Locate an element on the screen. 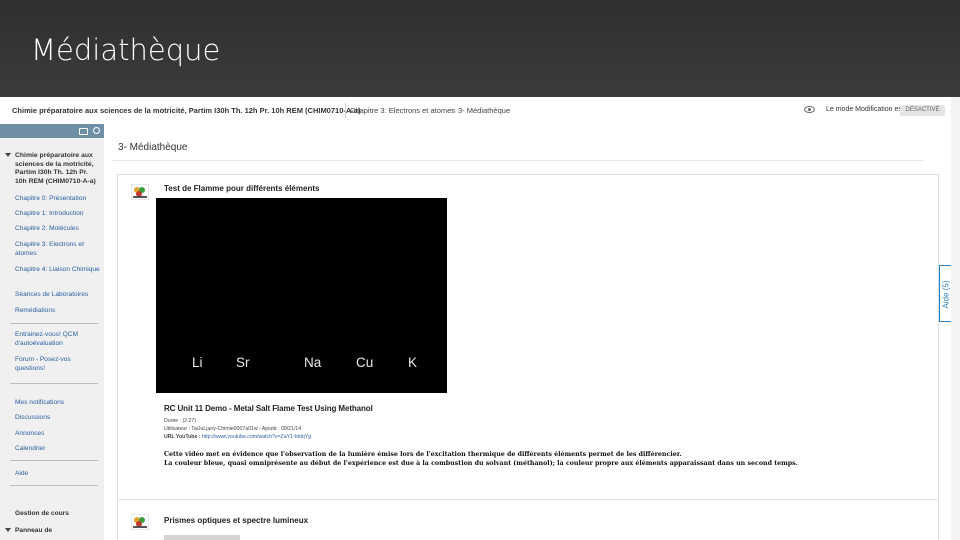 Image resolution: width=960 pixels, height=540 pixels. video-label-na: Na is located at coordinates (313, 362).